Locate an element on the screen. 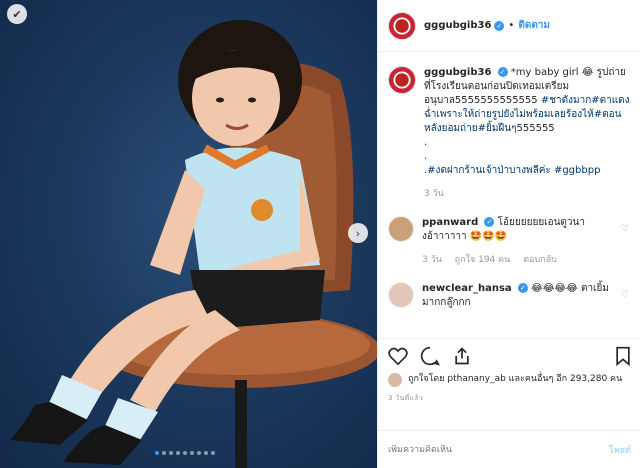 Image resolution: width=640 pixels, height=468 pixels. back-arrow-icon: ✔ is located at coordinates (17, 14).